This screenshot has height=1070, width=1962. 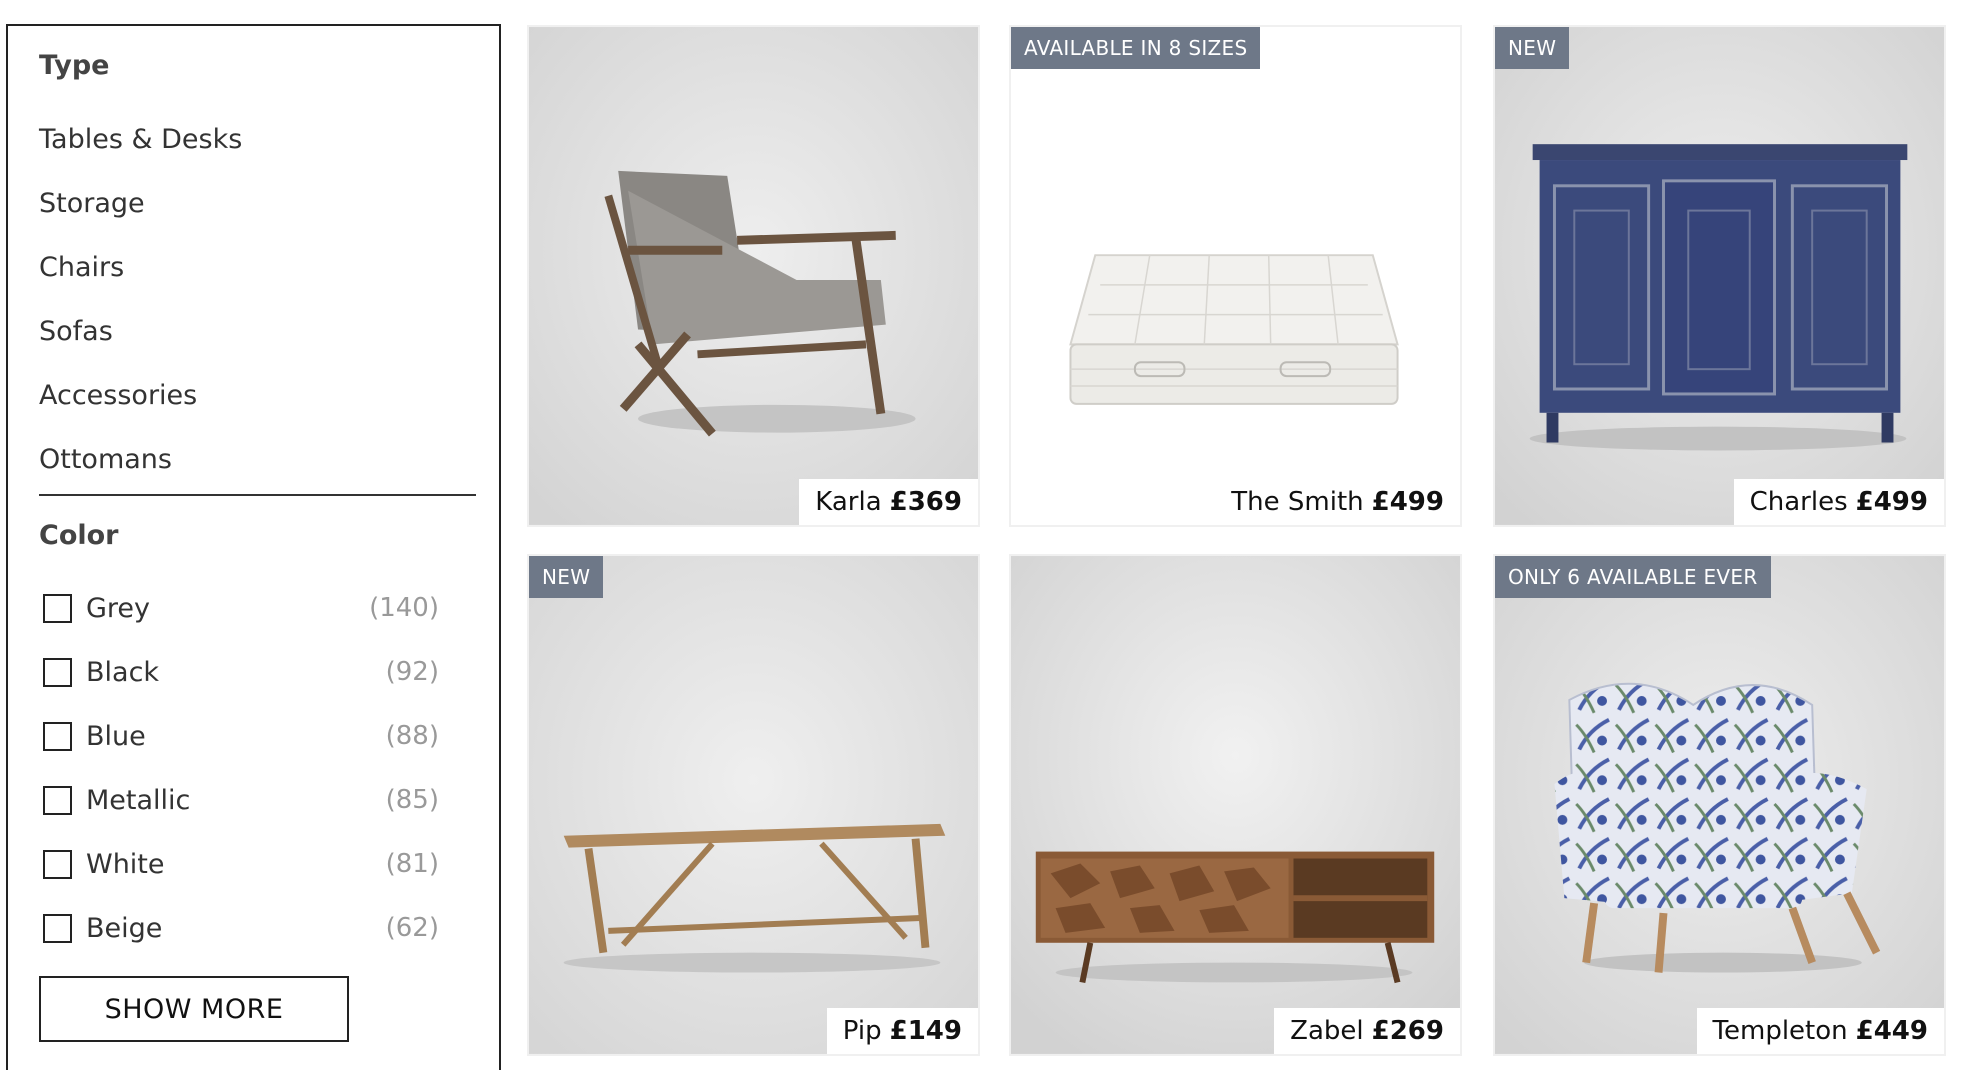 I want to click on mattress-image, so click(x=1235, y=276).